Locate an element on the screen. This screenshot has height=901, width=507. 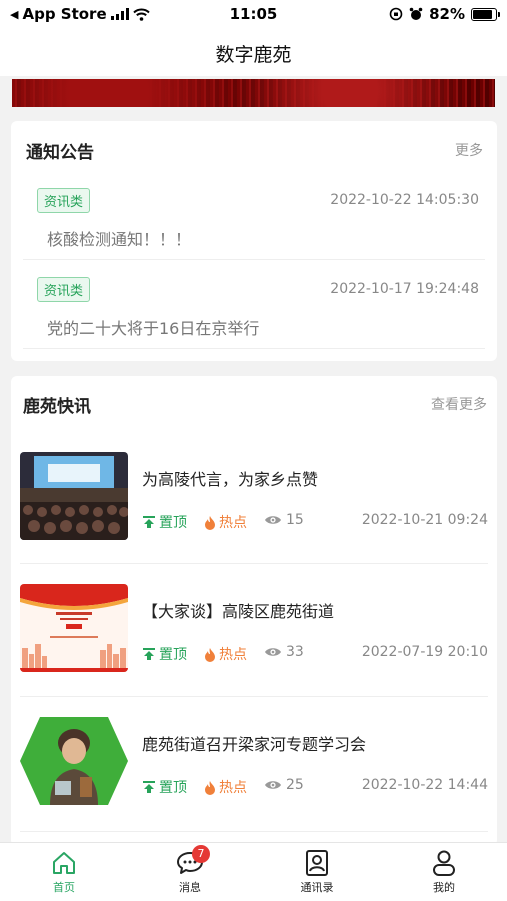
views-count: 33 is located at coordinates (284, 652).